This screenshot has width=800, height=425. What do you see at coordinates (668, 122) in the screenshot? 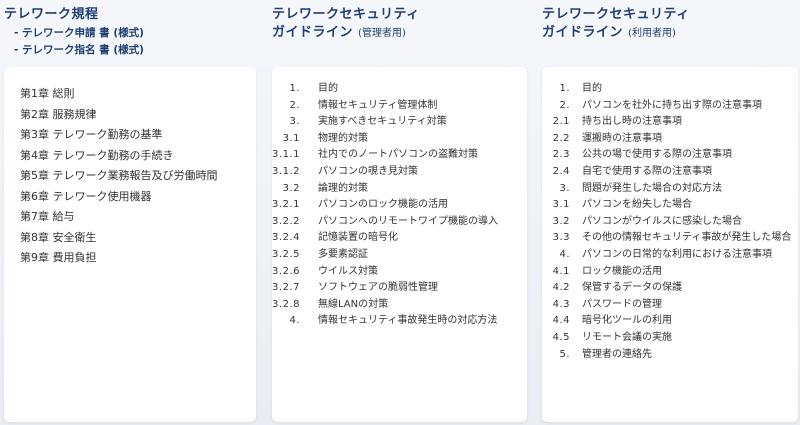
I see `toc-item: 2.1 持ち出し時の注意事項` at bounding box center [668, 122].